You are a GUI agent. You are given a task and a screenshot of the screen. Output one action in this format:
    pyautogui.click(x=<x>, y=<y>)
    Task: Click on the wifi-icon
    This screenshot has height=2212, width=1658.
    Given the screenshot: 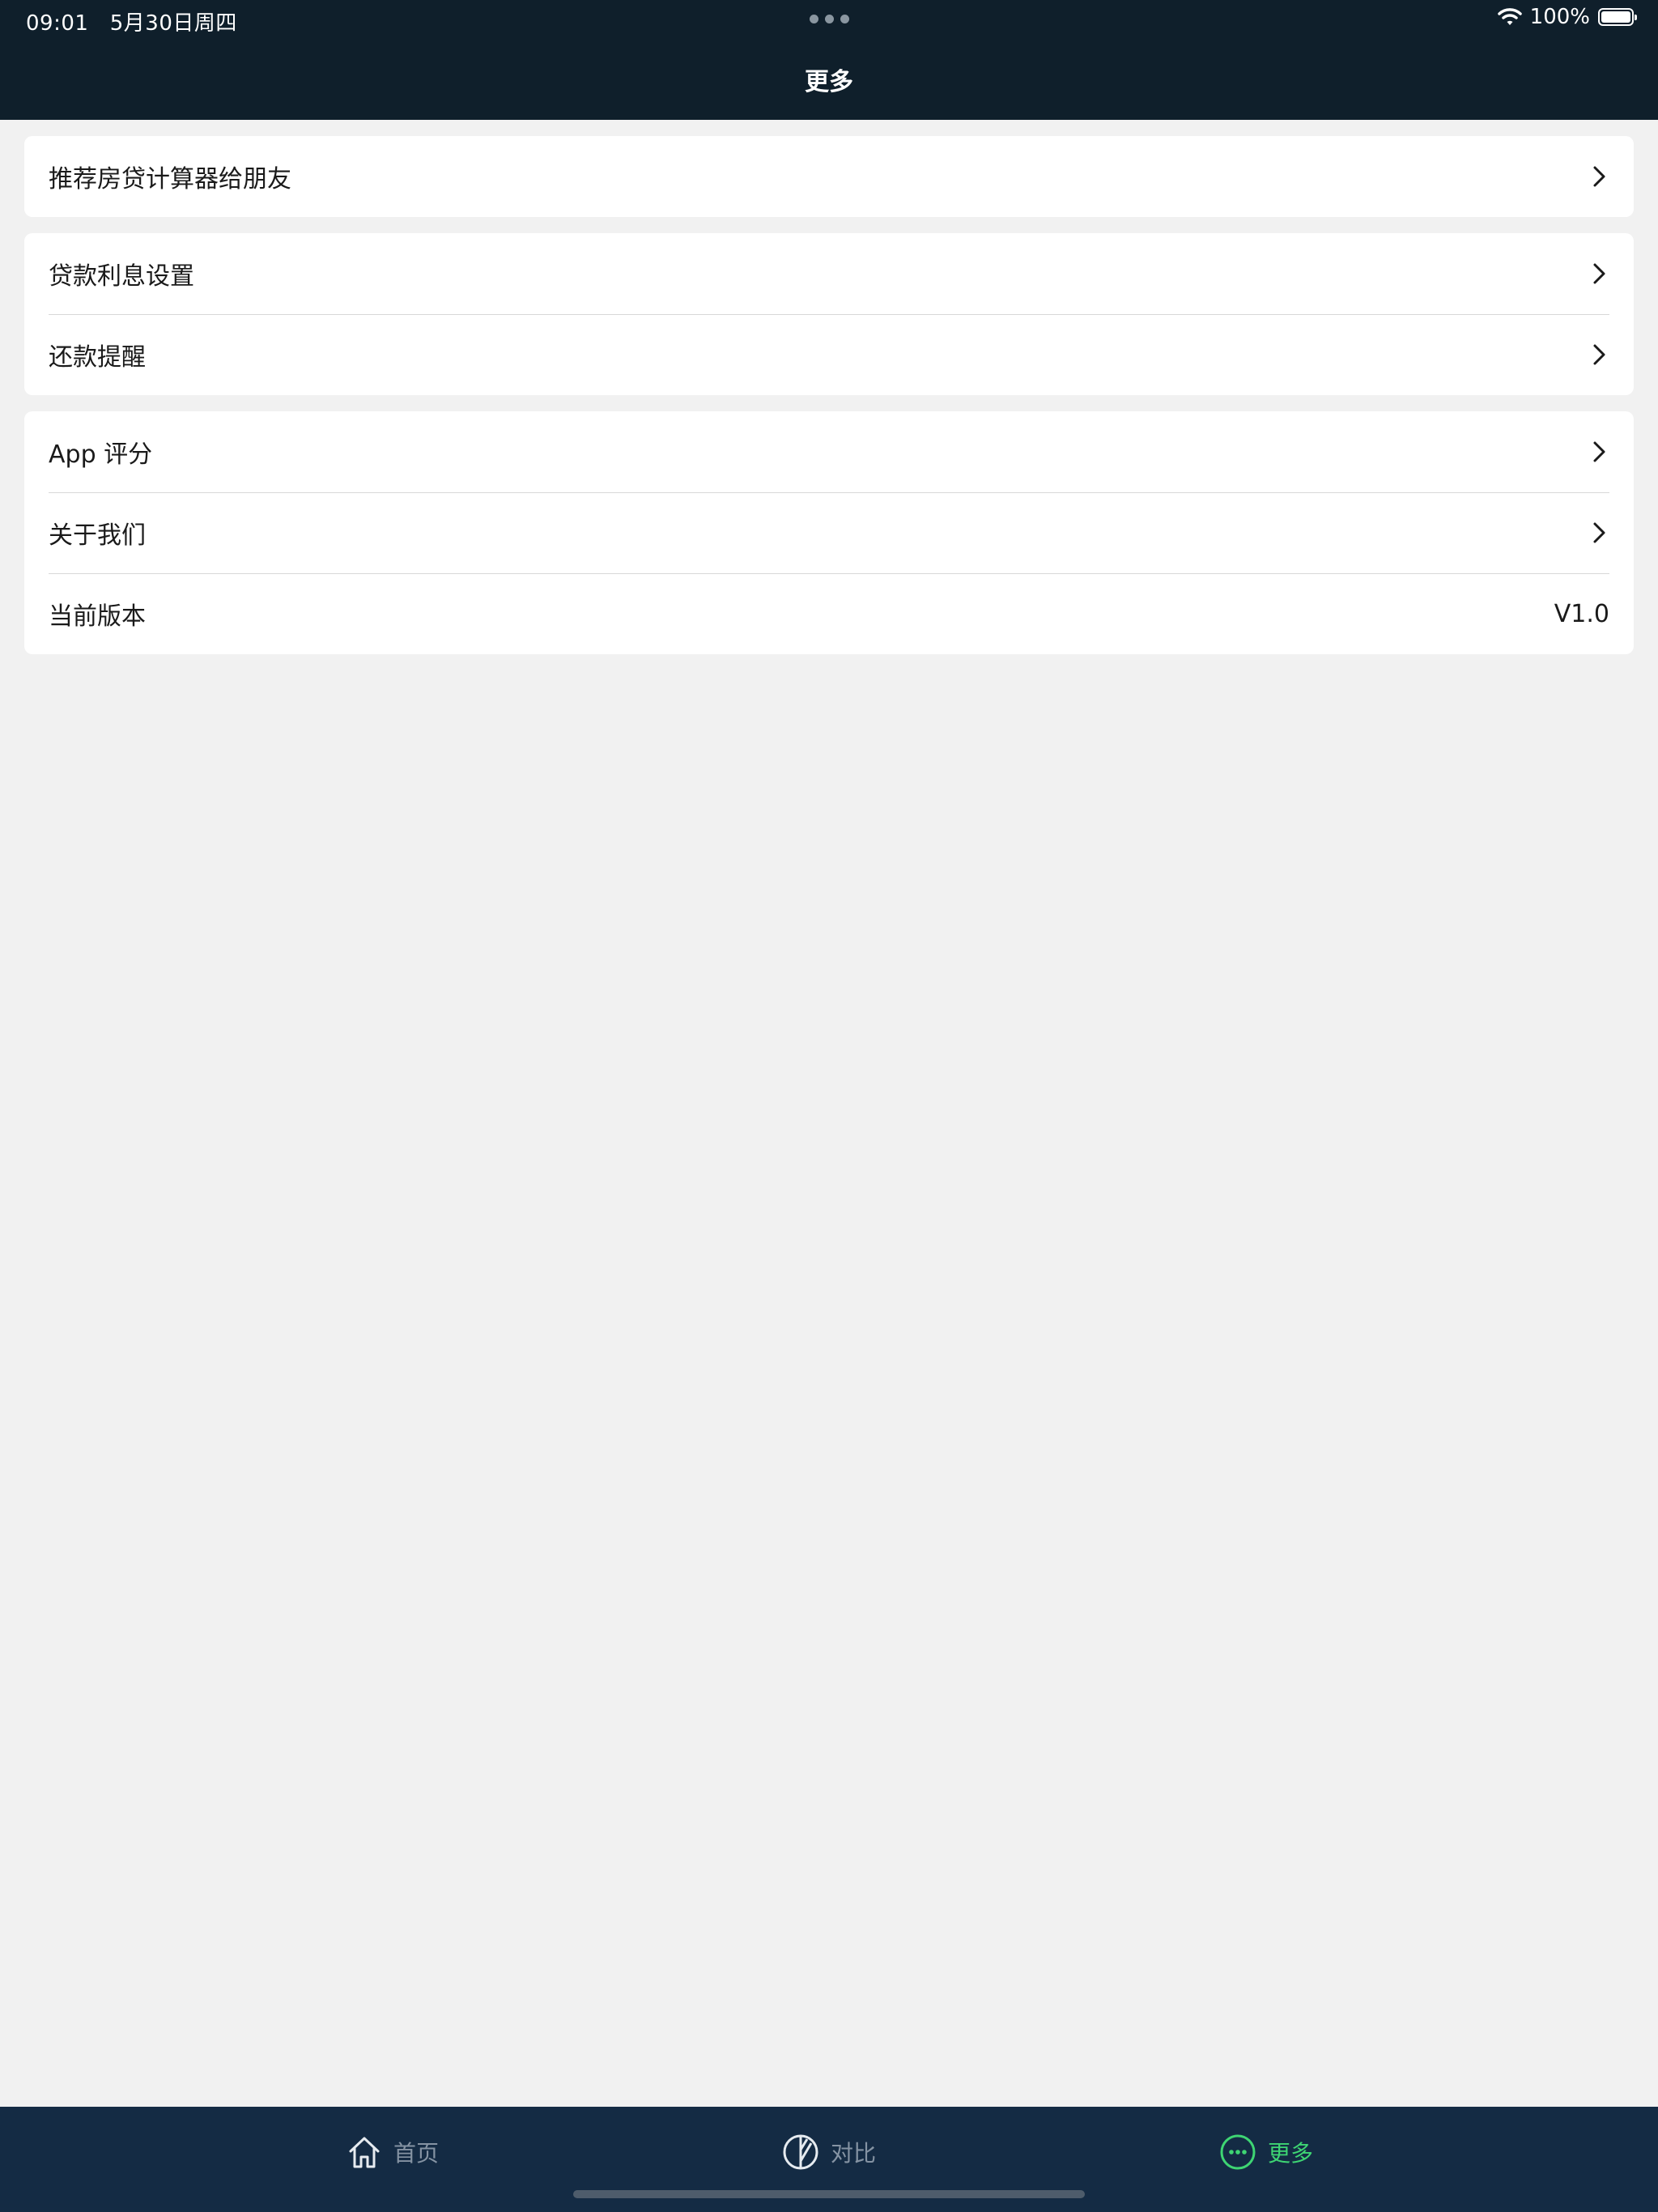 What is the action you would take?
    pyautogui.click(x=1509, y=16)
    